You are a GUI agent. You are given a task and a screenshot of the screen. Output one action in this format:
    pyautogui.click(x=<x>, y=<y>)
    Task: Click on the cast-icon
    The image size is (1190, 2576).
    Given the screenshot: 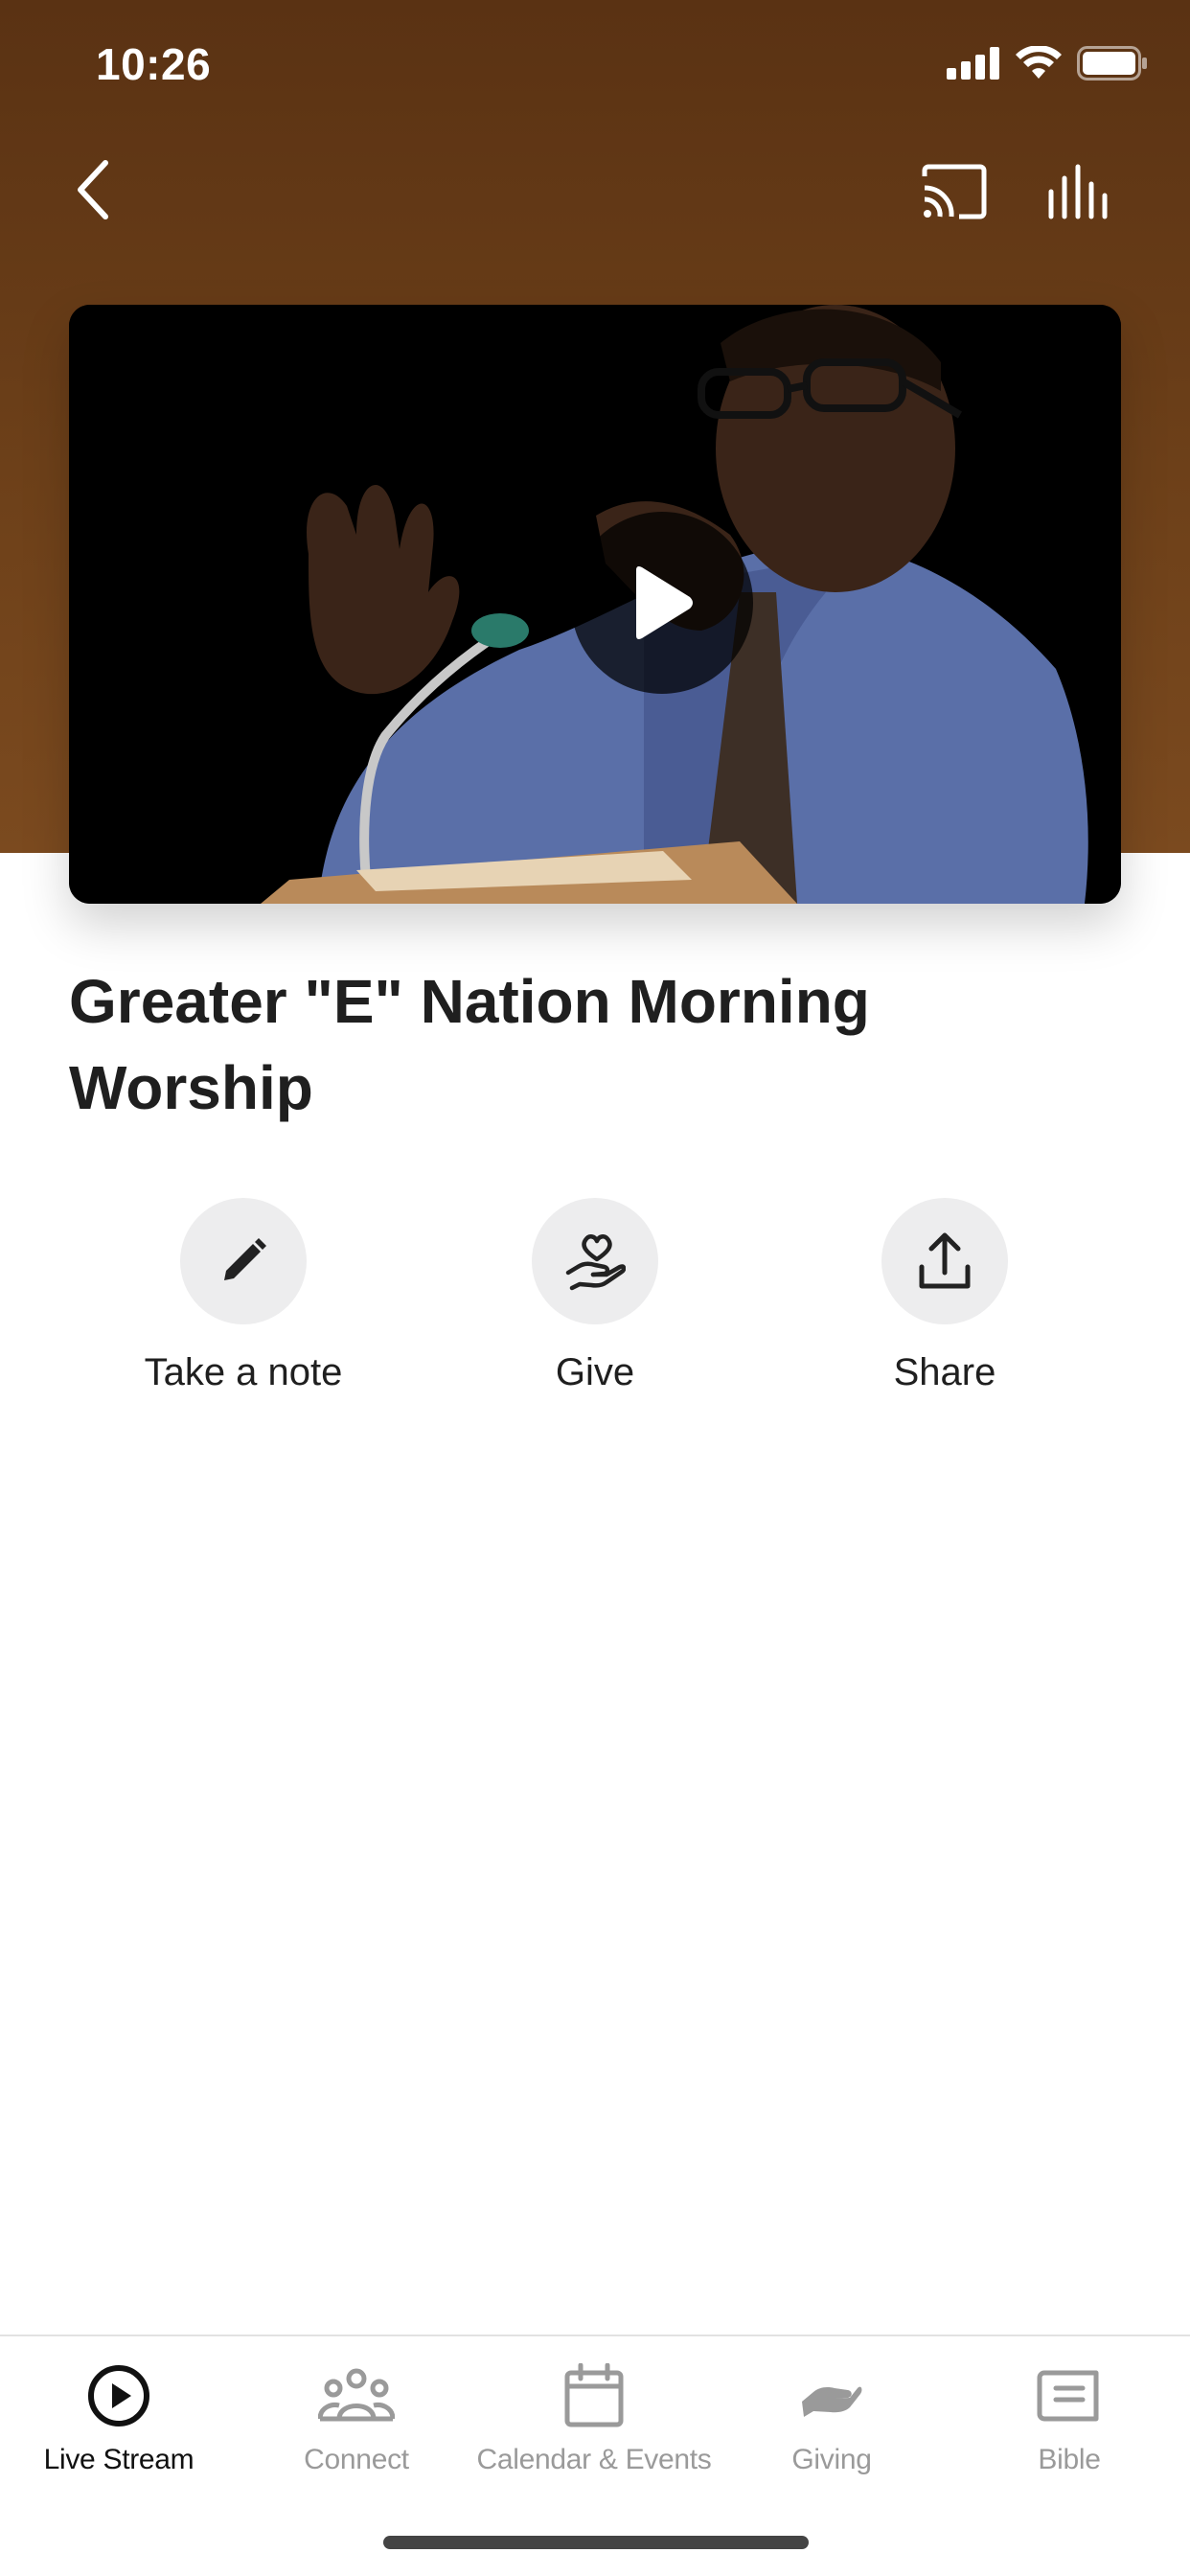 What is the action you would take?
    pyautogui.click(x=955, y=191)
    